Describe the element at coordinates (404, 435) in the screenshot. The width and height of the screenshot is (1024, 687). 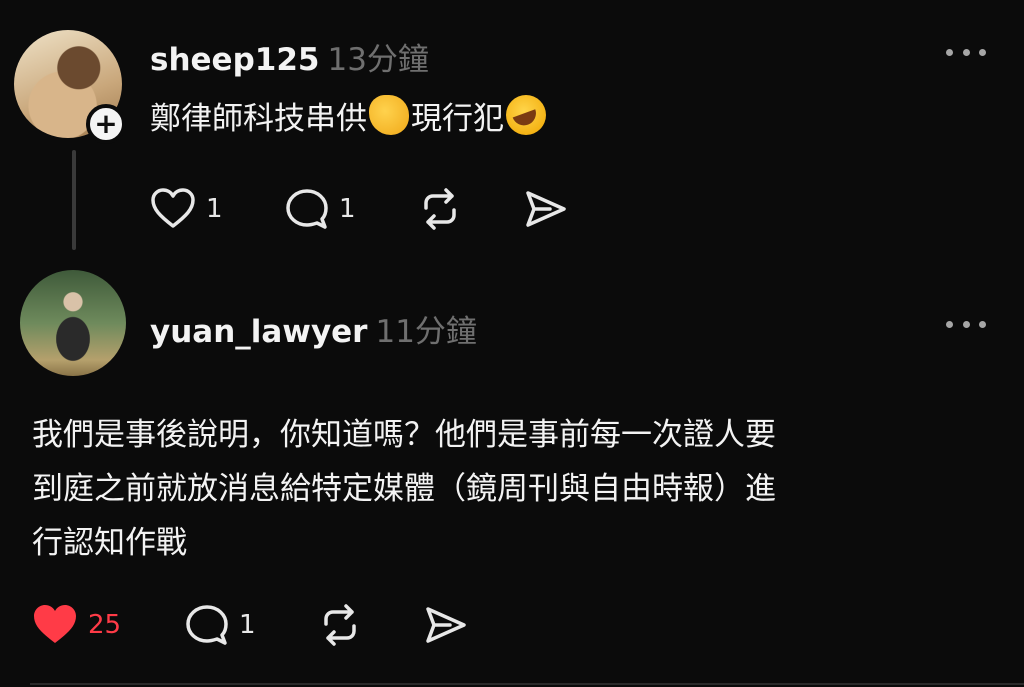
I see `post-text-line: 我們是事後說明，你知道嗎？他們是事前每一次證人要` at that location.